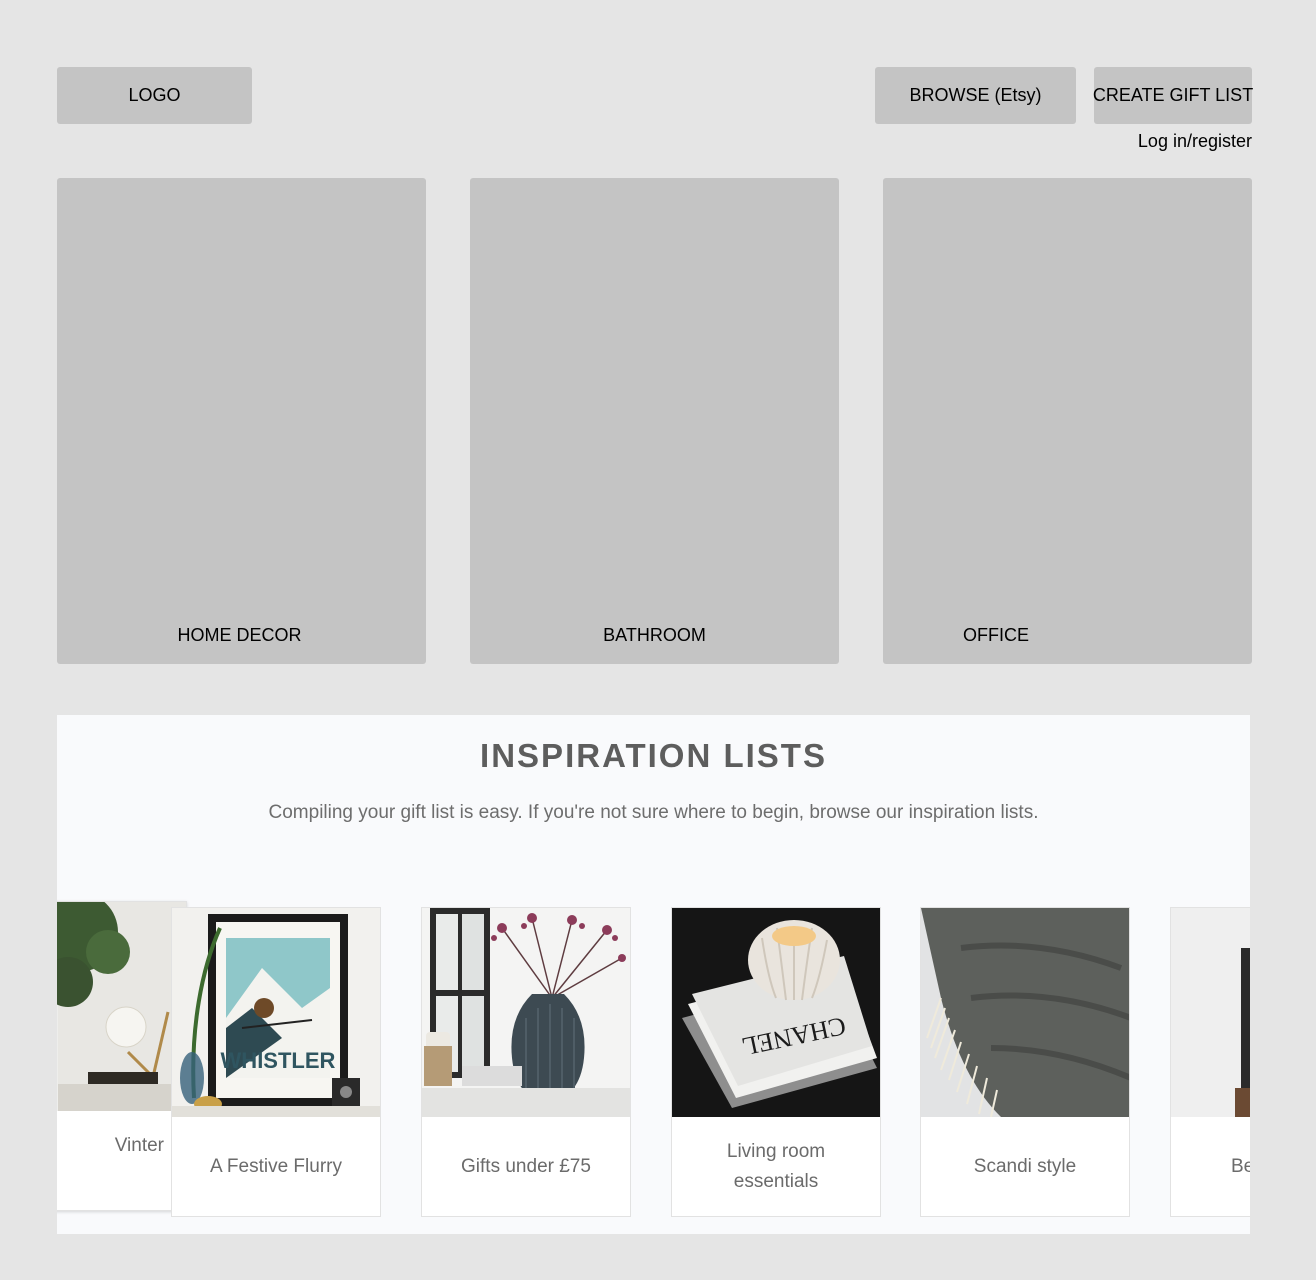 The height and width of the screenshot is (1280, 1316). I want to click on category-label: HOME DECOR, so click(239, 635).